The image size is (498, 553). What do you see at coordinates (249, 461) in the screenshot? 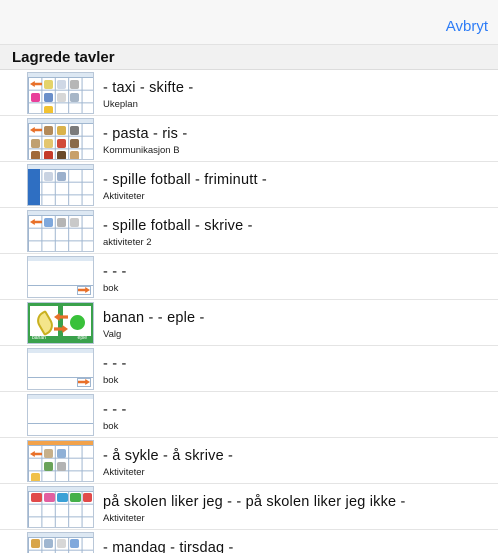
I see `board-row: - å sykle - å skrive - Aktiviteter` at bounding box center [249, 461].